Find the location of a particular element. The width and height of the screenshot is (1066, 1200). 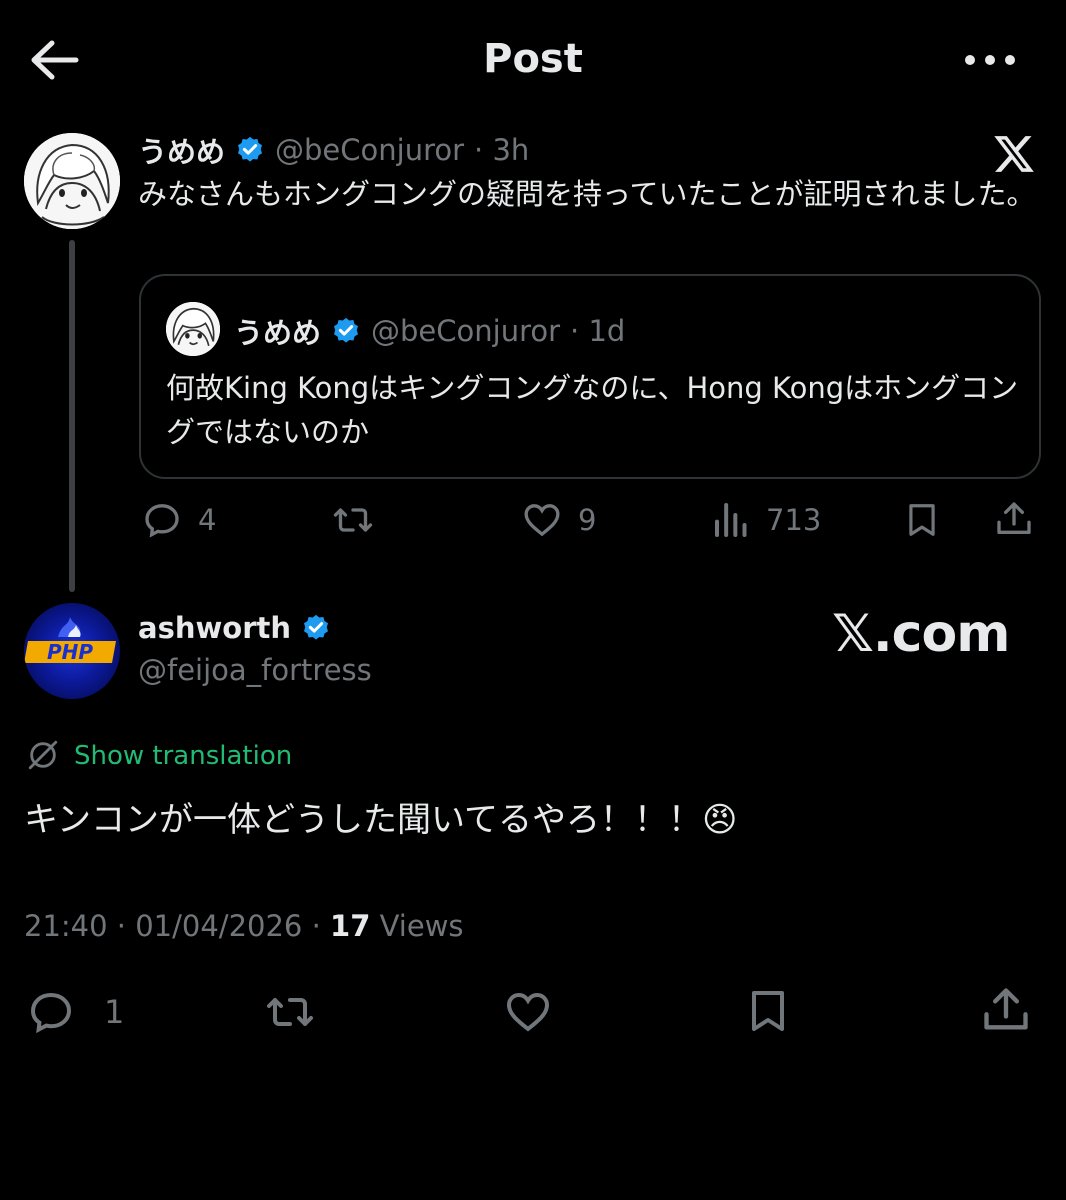

views-button: 713 is located at coordinates (766, 520).